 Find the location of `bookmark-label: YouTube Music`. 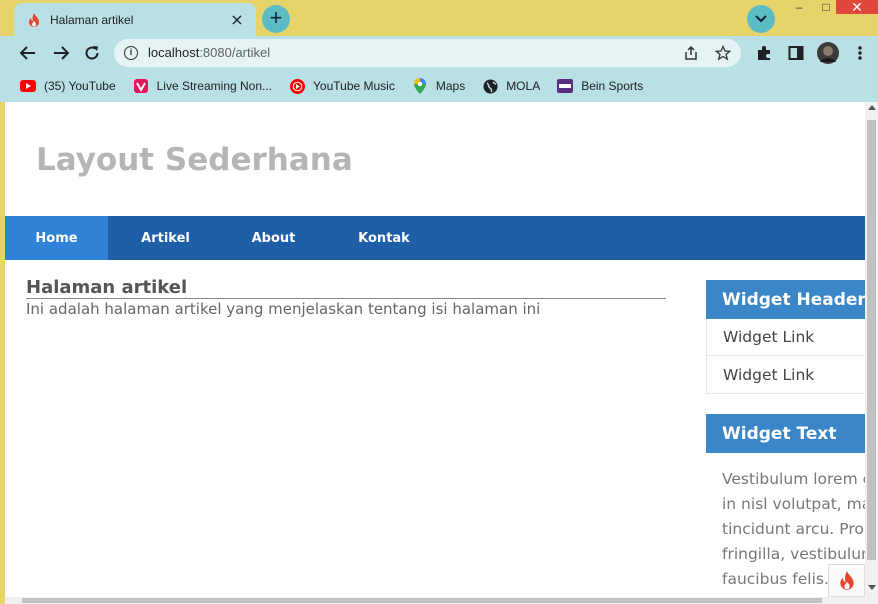

bookmark-label: YouTube Music is located at coordinates (354, 86).